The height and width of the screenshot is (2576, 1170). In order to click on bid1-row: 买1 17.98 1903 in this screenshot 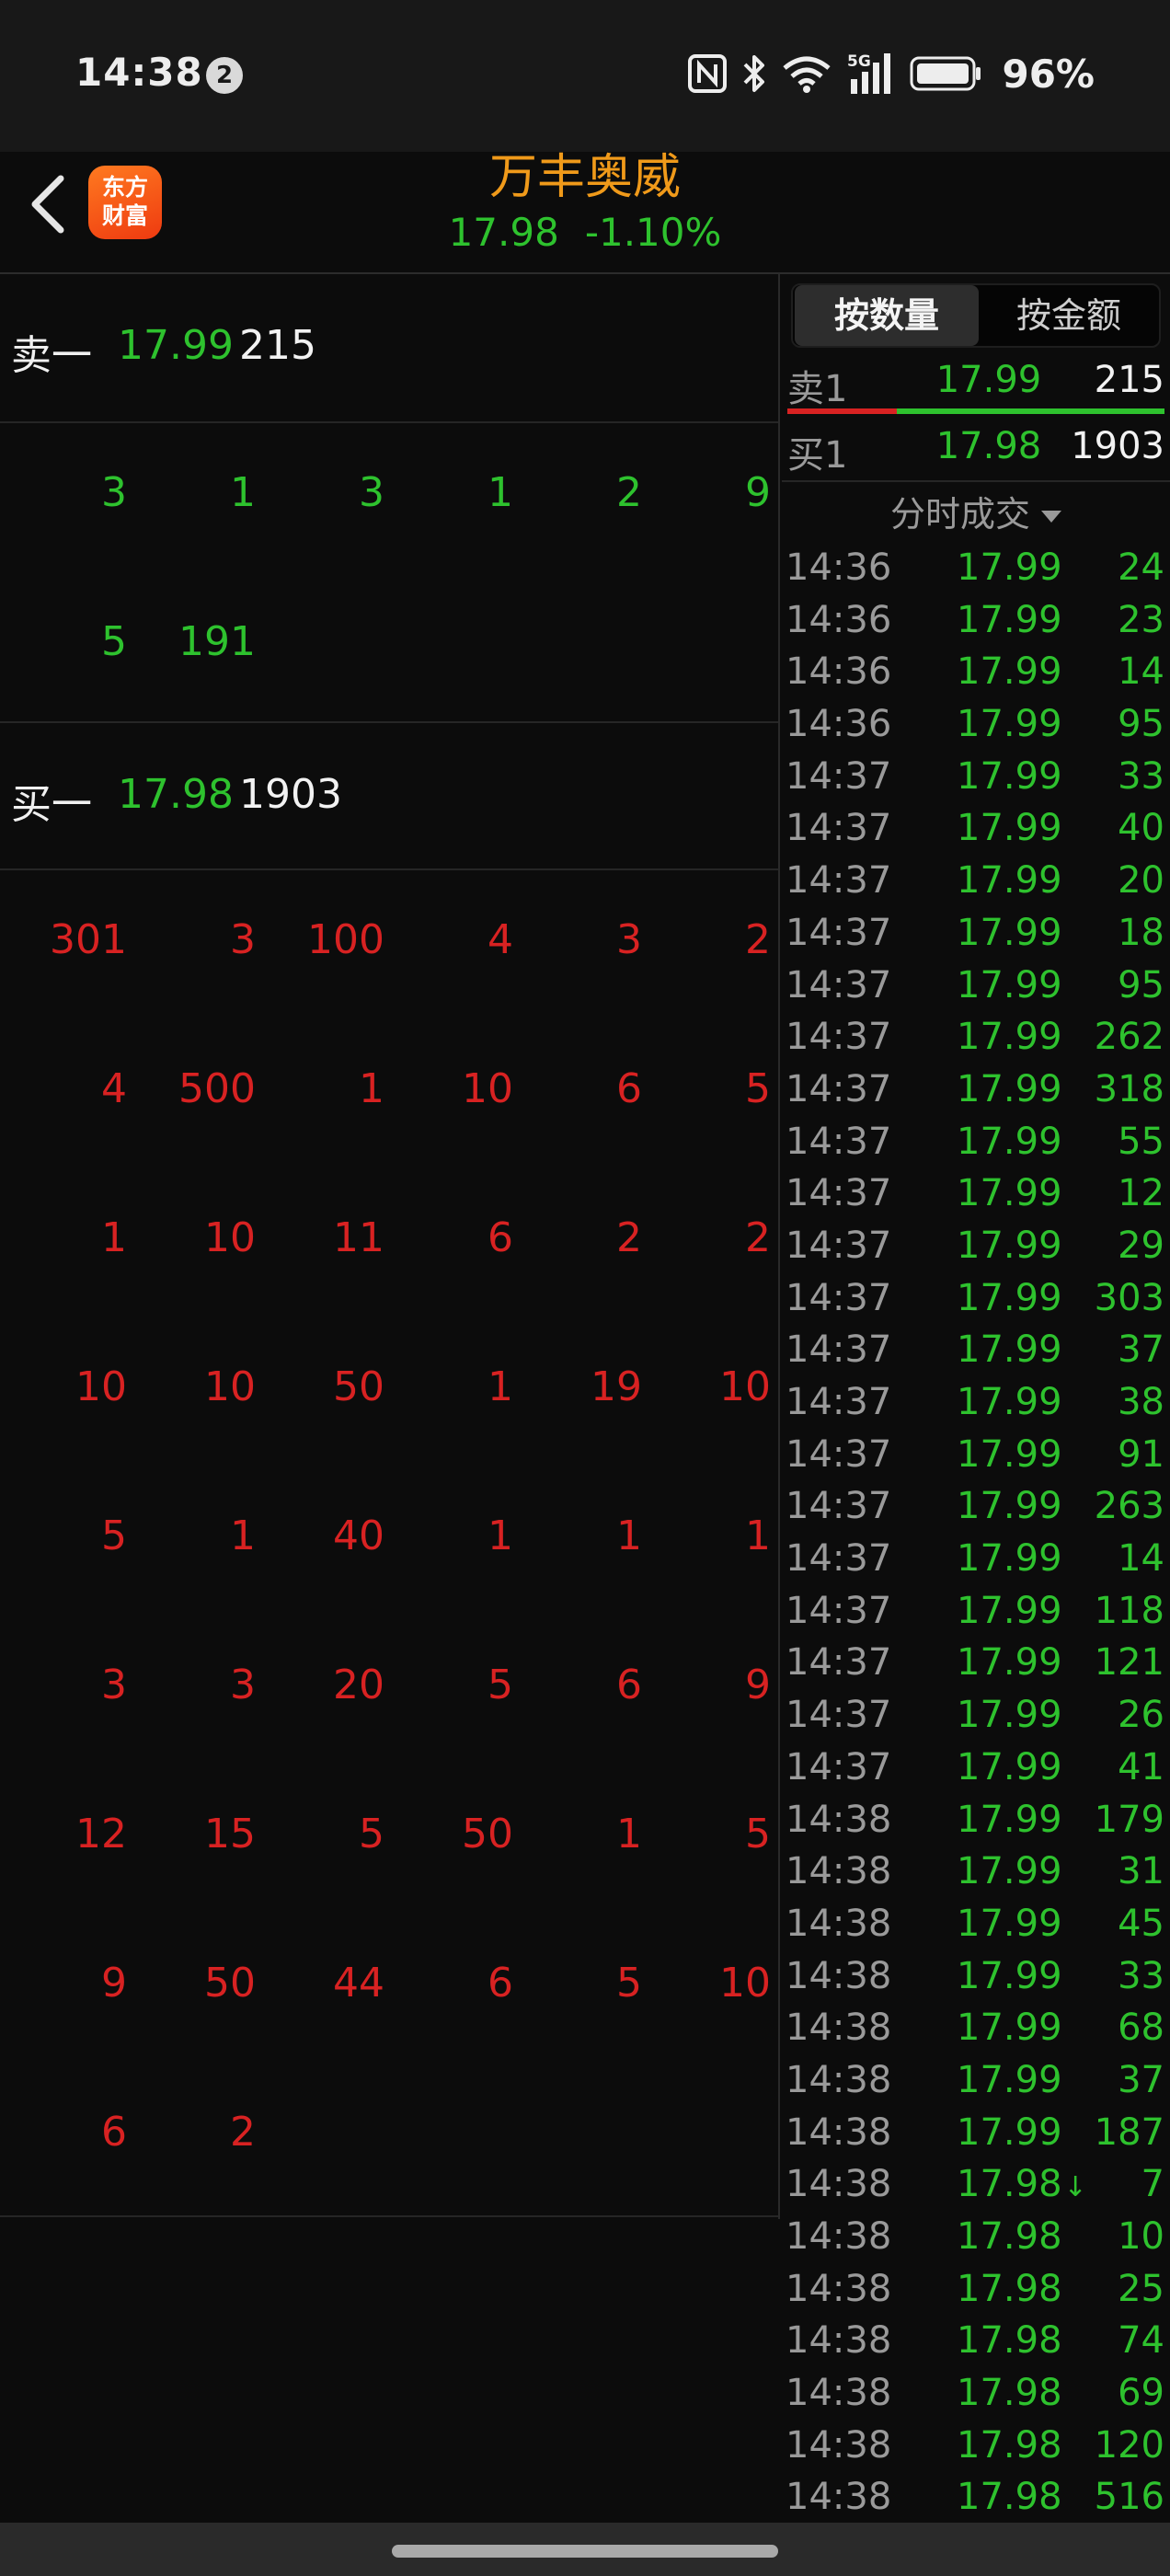, I will do `click(976, 448)`.